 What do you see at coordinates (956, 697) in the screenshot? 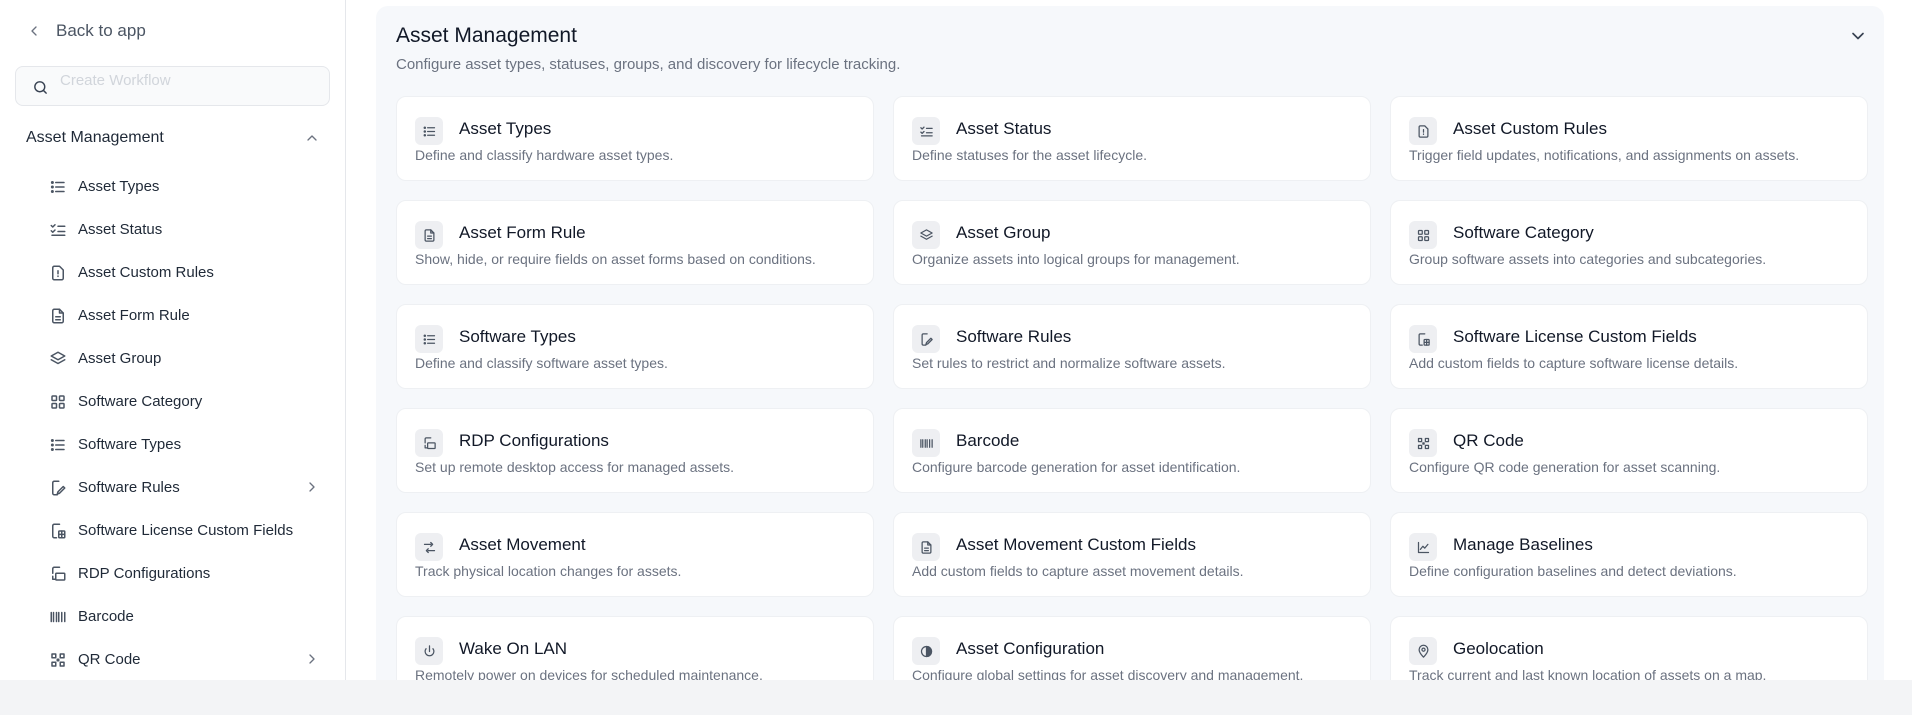
I see `window-bottom-bar` at bounding box center [956, 697].